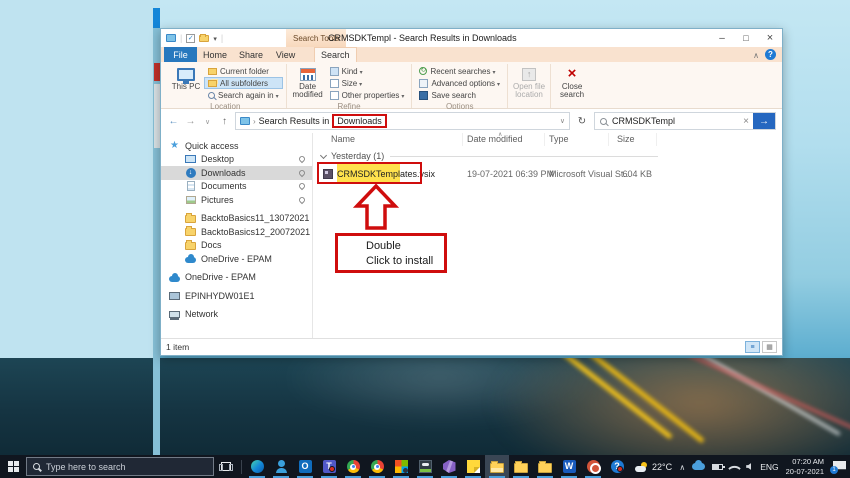 The height and width of the screenshot is (478, 850). What do you see at coordinates (305, 466) in the screenshot?
I see `outlook-icon` at bounding box center [305, 466].